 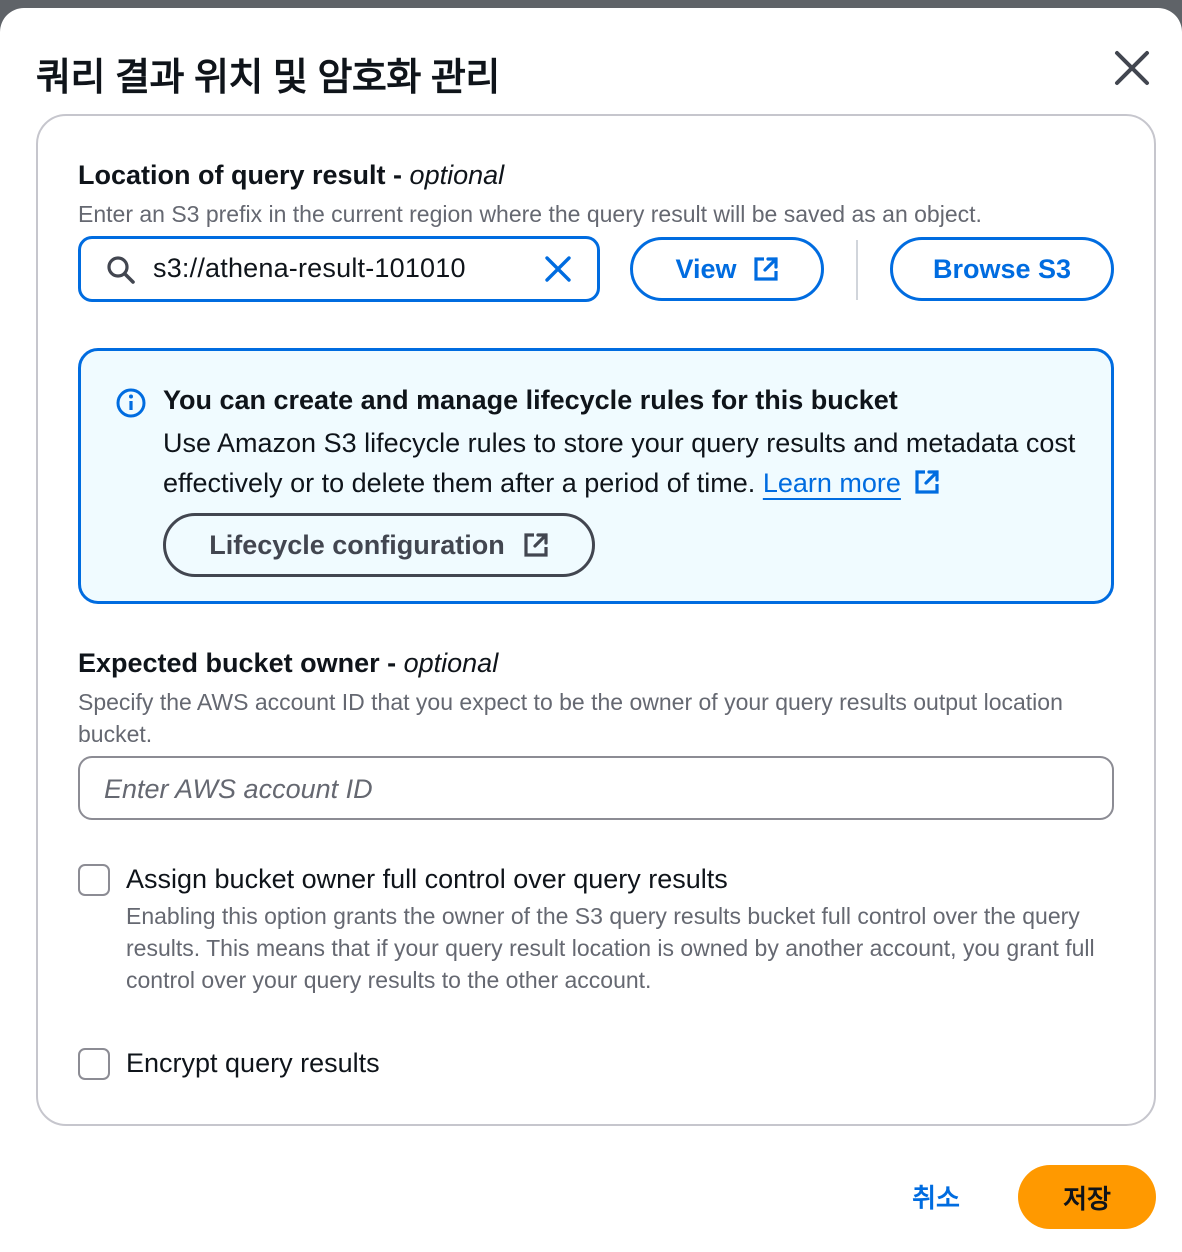 I want to click on view-button: View, so click(x=727, y=269).